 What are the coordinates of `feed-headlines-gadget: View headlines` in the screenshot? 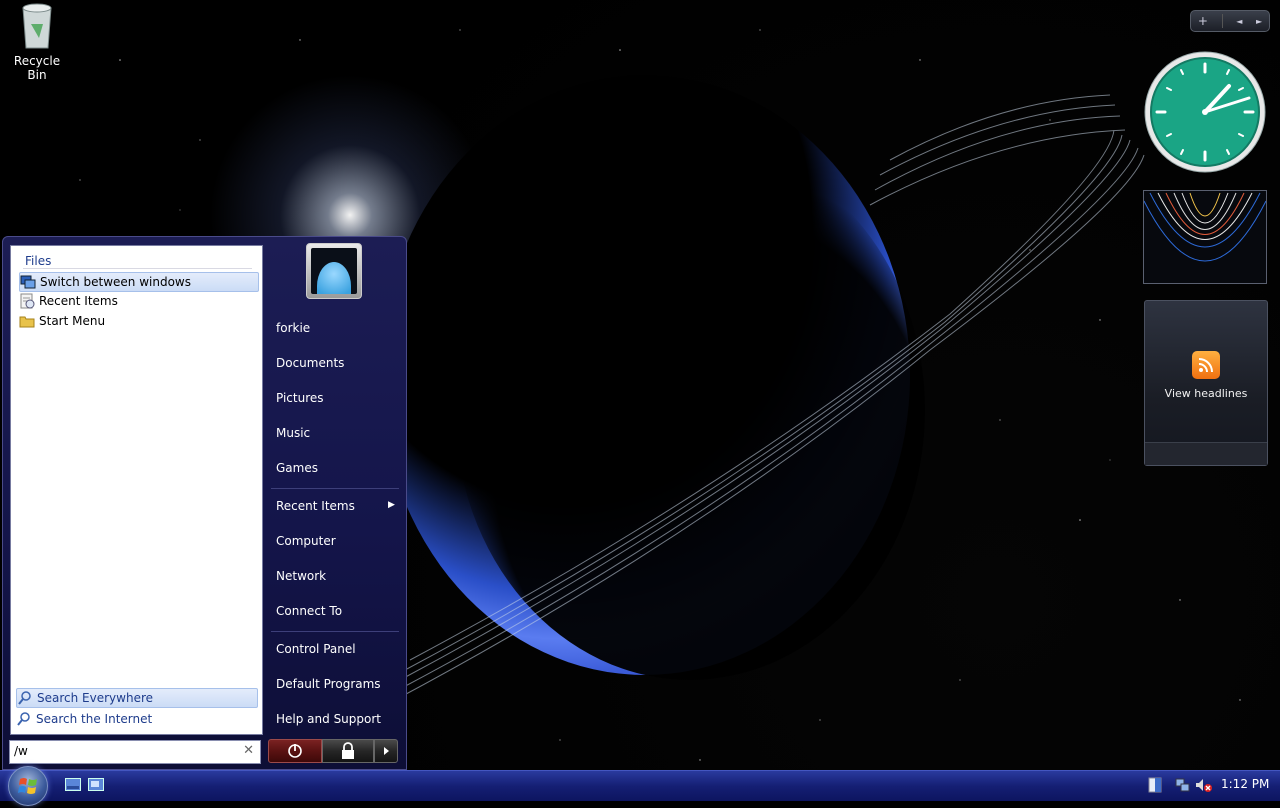 It's located at (1206, 383).